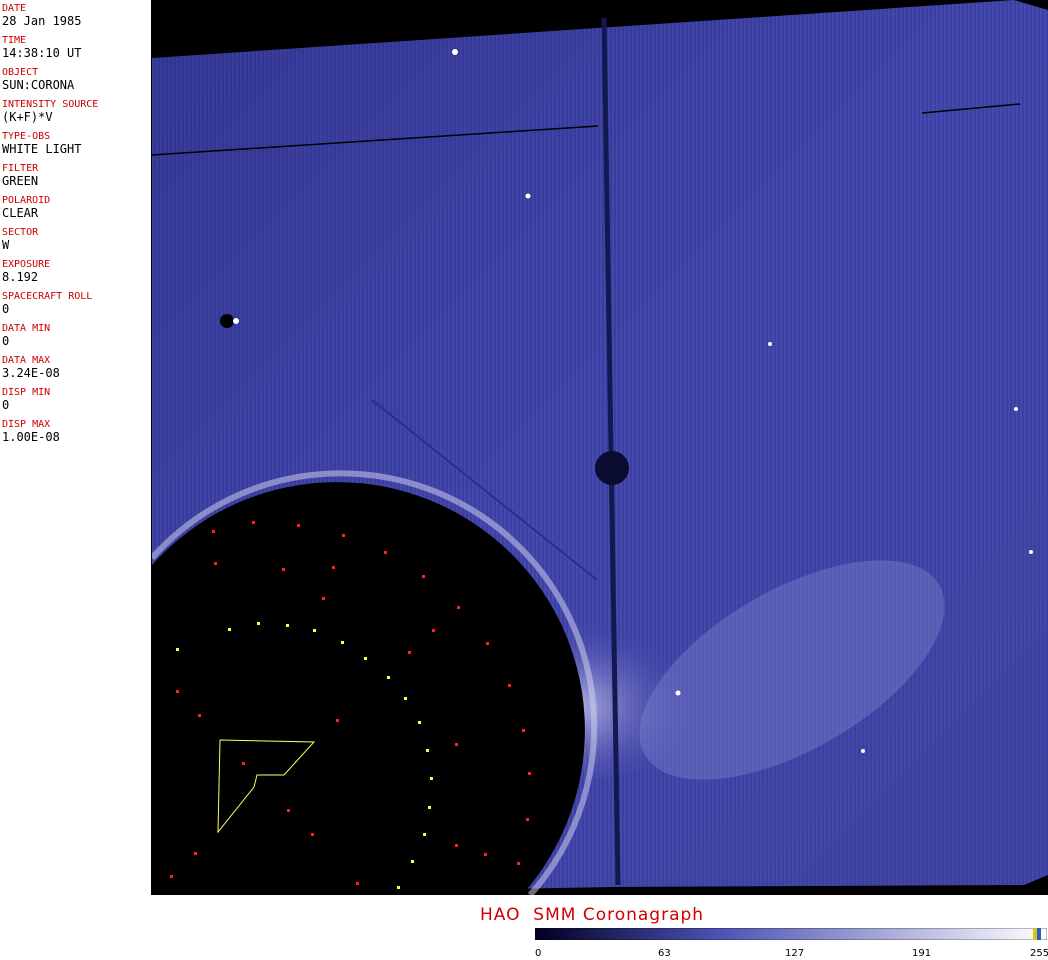 This screenshot has width=1048, height=960. I want to click on metadata-value: SUN:CORONA, so click(38, 85).